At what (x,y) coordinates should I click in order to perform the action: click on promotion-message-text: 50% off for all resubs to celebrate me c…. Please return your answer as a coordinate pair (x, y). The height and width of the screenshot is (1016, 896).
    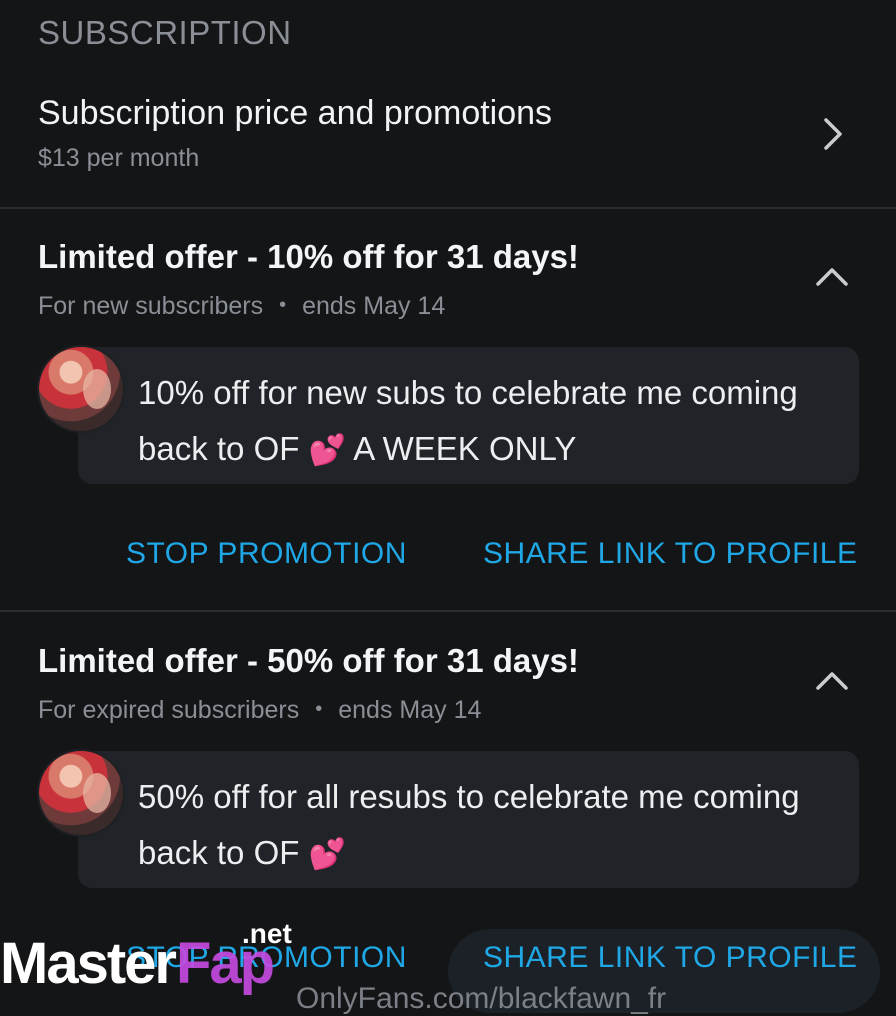
    Looking at the image, I should click on (469, 824).